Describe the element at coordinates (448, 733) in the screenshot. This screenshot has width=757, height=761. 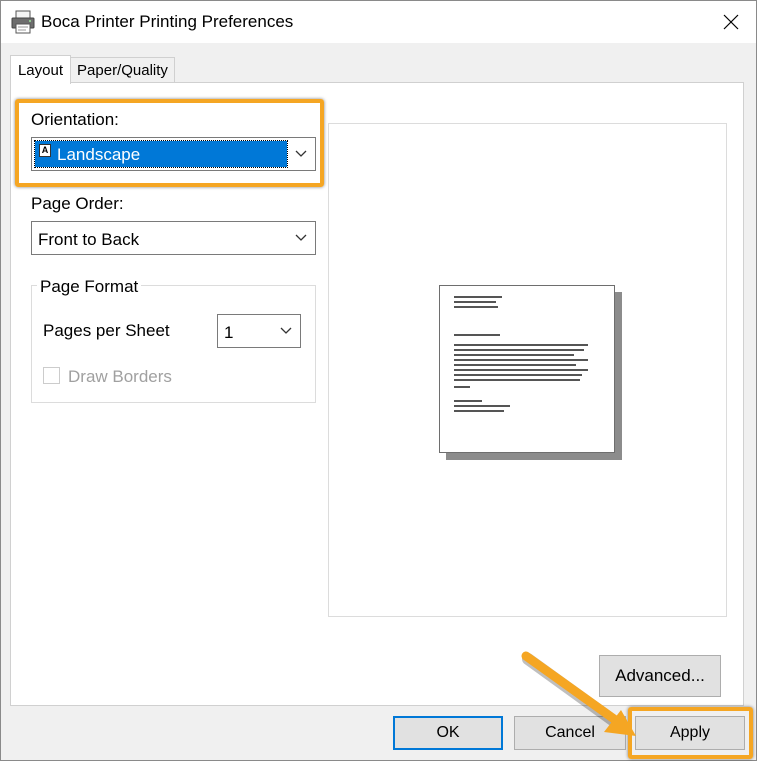
I see `ok-button: OK` at that location.